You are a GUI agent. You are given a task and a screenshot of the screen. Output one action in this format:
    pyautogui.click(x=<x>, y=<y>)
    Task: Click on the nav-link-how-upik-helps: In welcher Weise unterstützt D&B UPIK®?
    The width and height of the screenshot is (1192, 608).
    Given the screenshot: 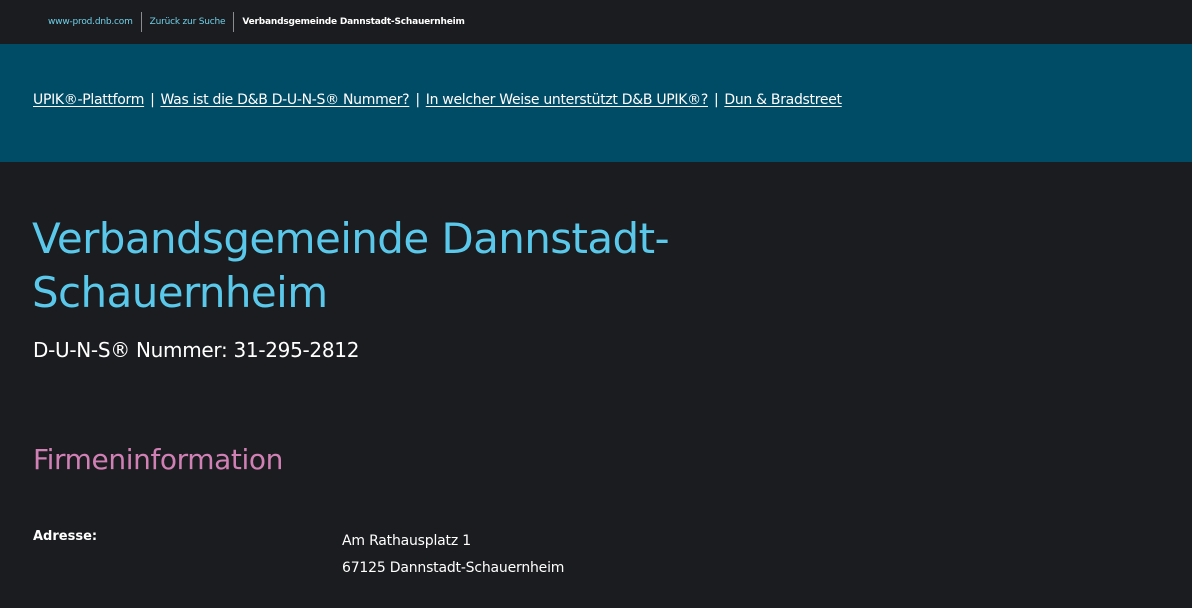 What is the action you would take?
    pyautogui.click(x=567, y=100)
    